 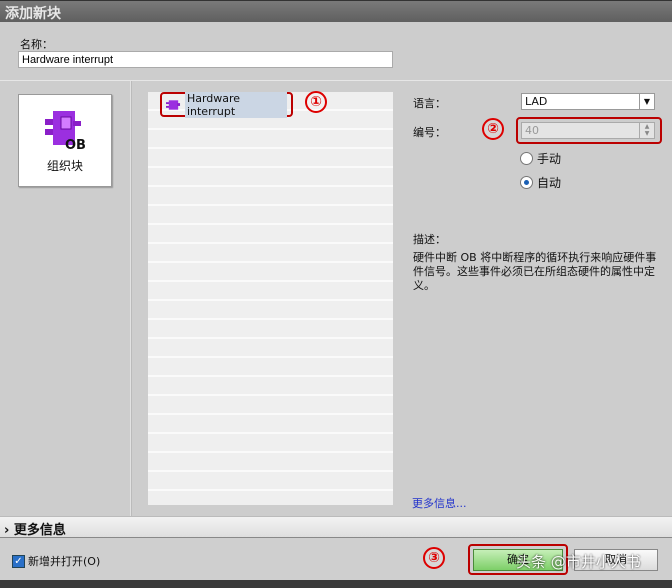 What do you see at coordinates (173, 104) in the screenshot?
I see `ob-small-icon` at bounding box center [173, 104].